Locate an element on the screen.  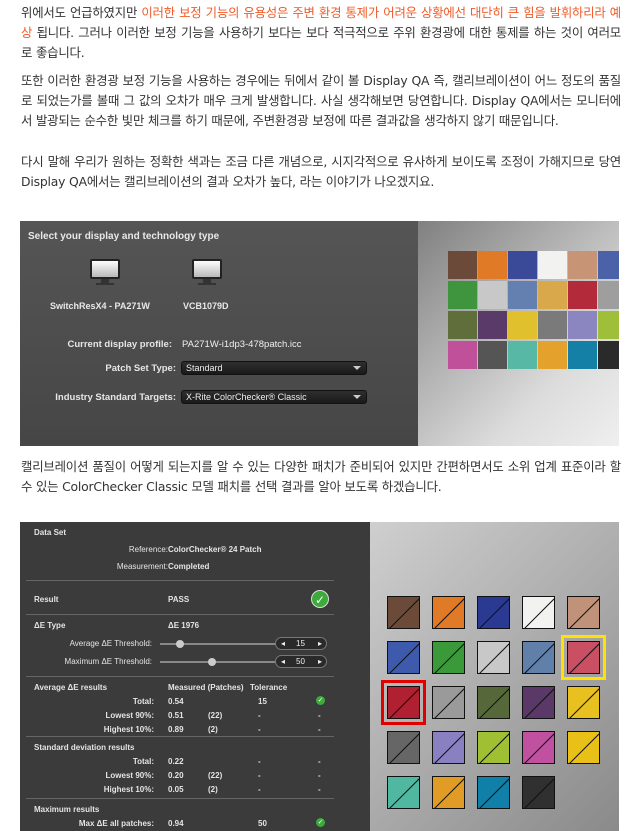
row-value: 0.54 is located at coordinates (176, 701).